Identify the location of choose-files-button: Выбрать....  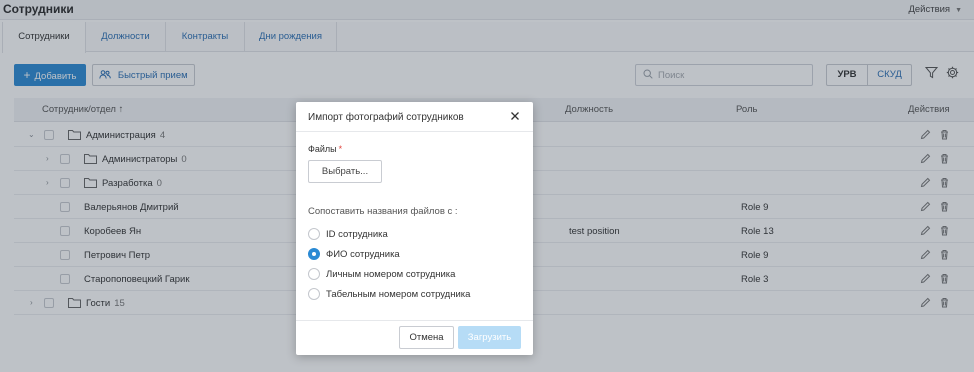
(345, 171).